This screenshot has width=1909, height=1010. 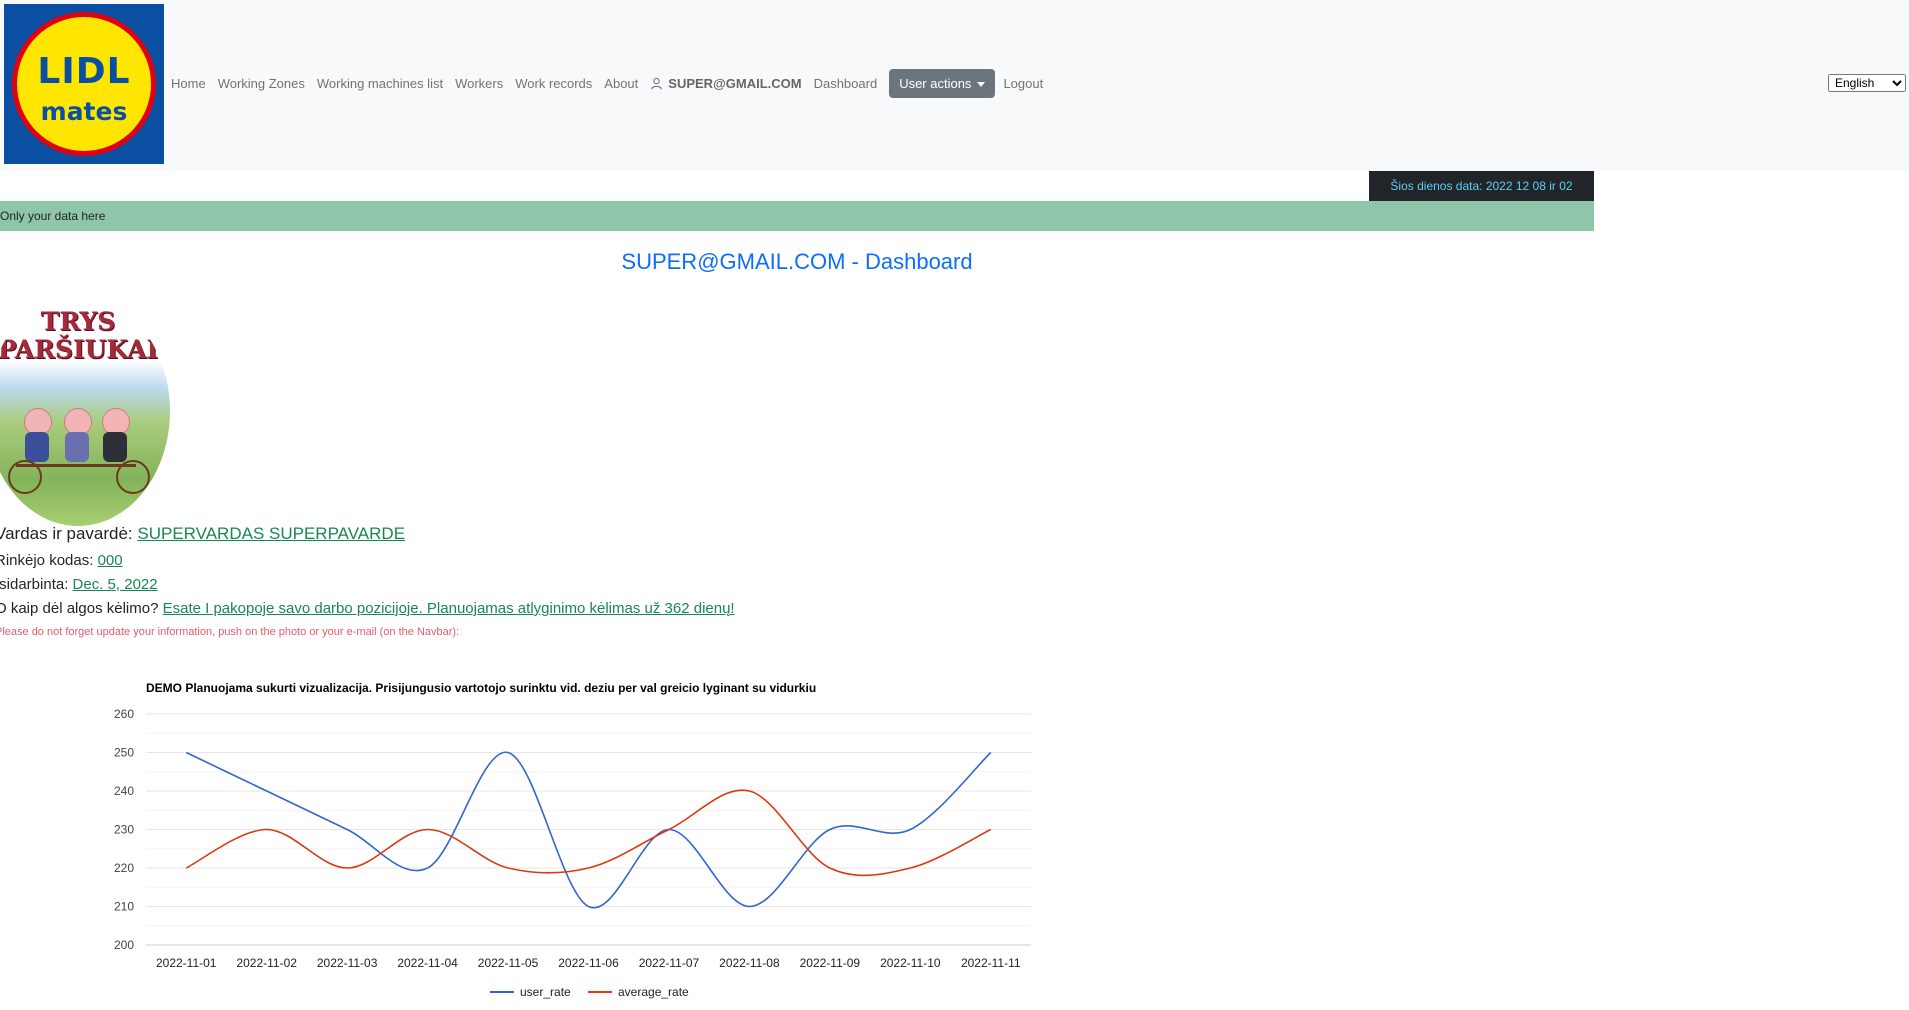 What do you see at coordinates (669, 963) in the screenshot?
I see `x-tick-label: 2022-11-07` at bounding box center [669, 963].